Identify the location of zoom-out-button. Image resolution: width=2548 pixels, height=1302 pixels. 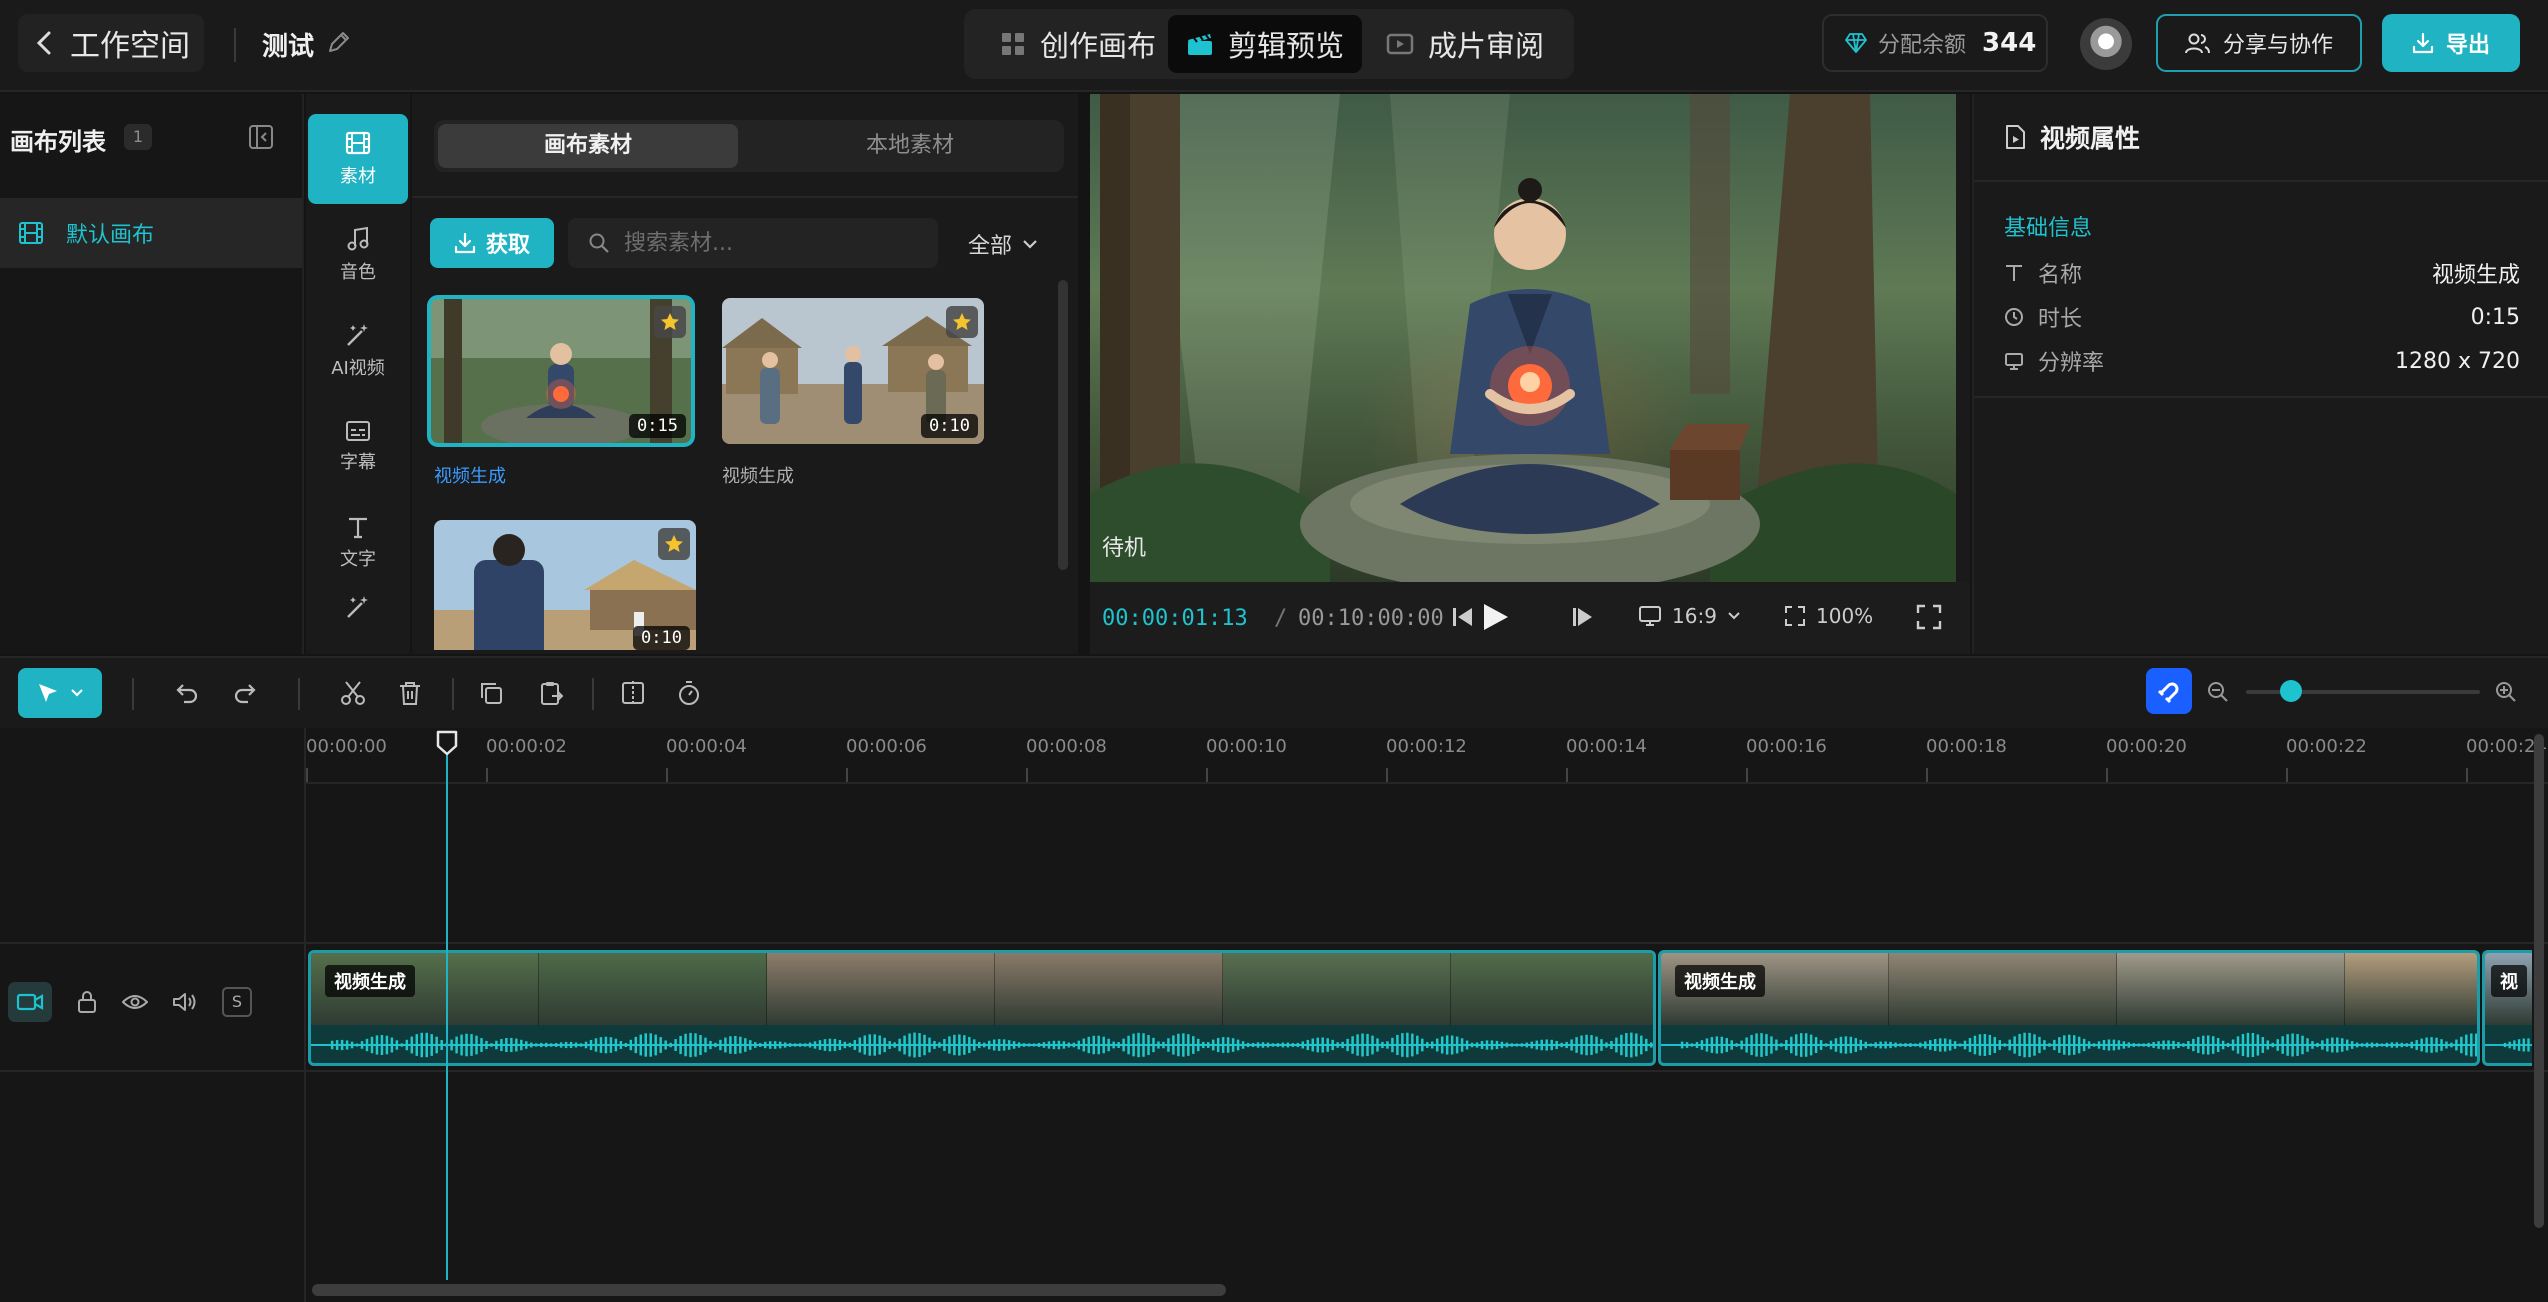
(2218, 692).